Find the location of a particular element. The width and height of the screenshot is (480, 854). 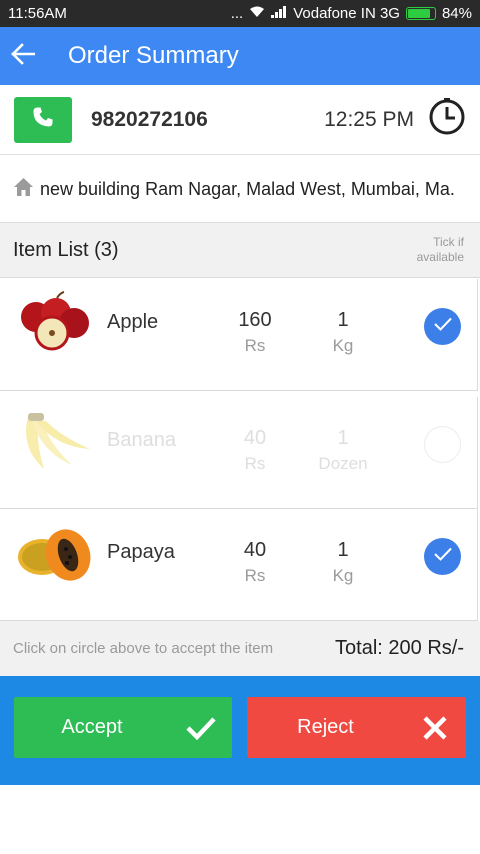

close-icon is located at coordinates (435, 728).